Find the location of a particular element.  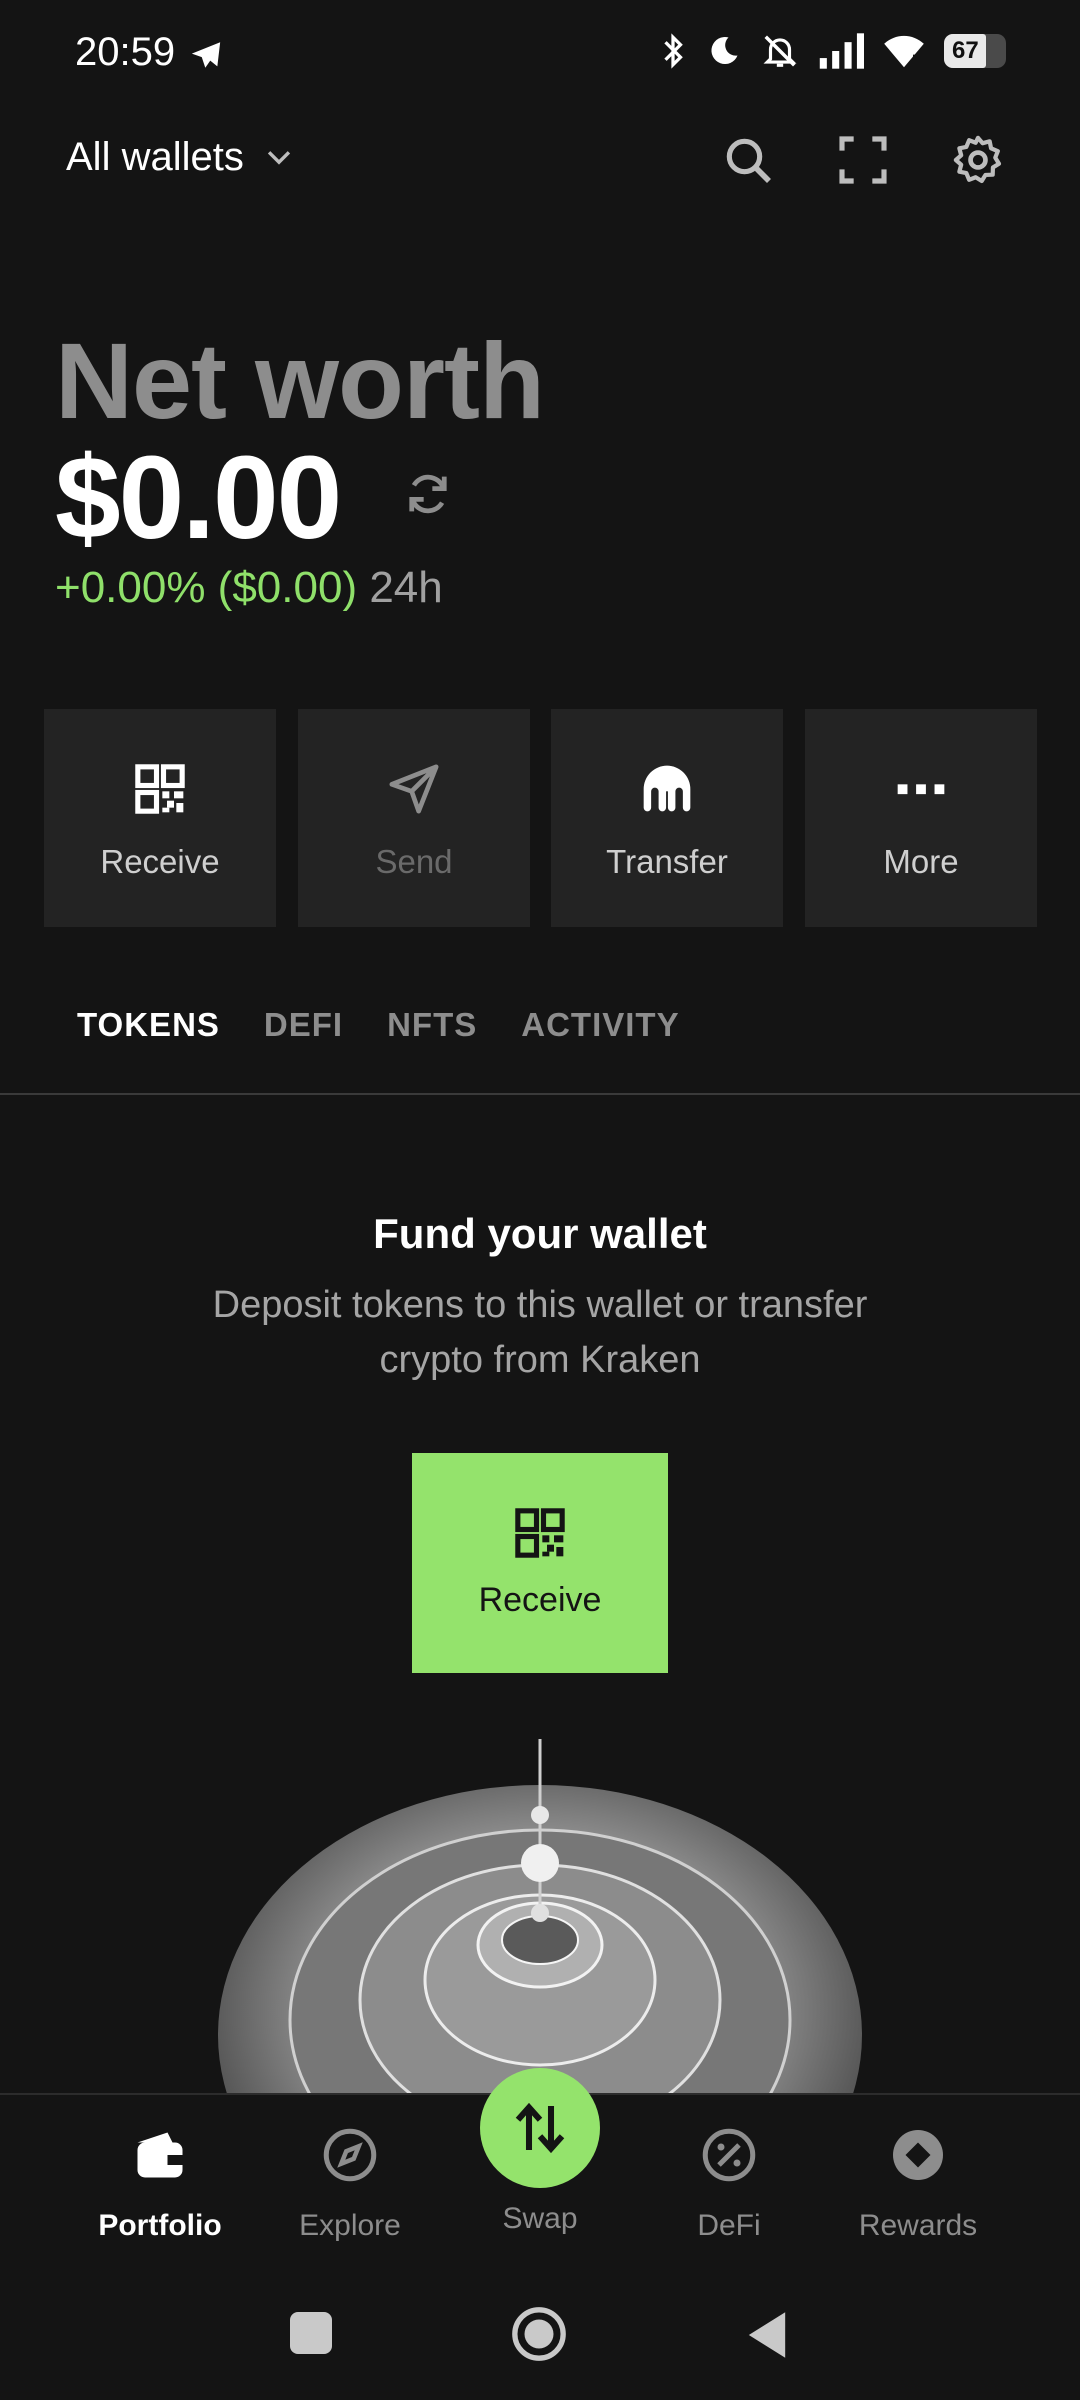

transfer-button: Transfer is located at coordinates (667, 818).